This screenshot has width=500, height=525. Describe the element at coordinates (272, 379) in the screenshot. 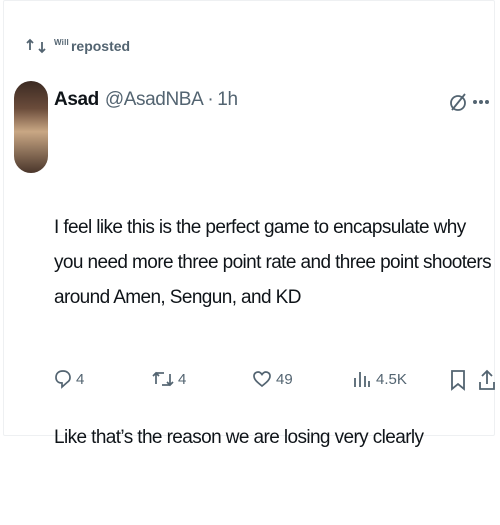

I see `like-button: 49` at that location.